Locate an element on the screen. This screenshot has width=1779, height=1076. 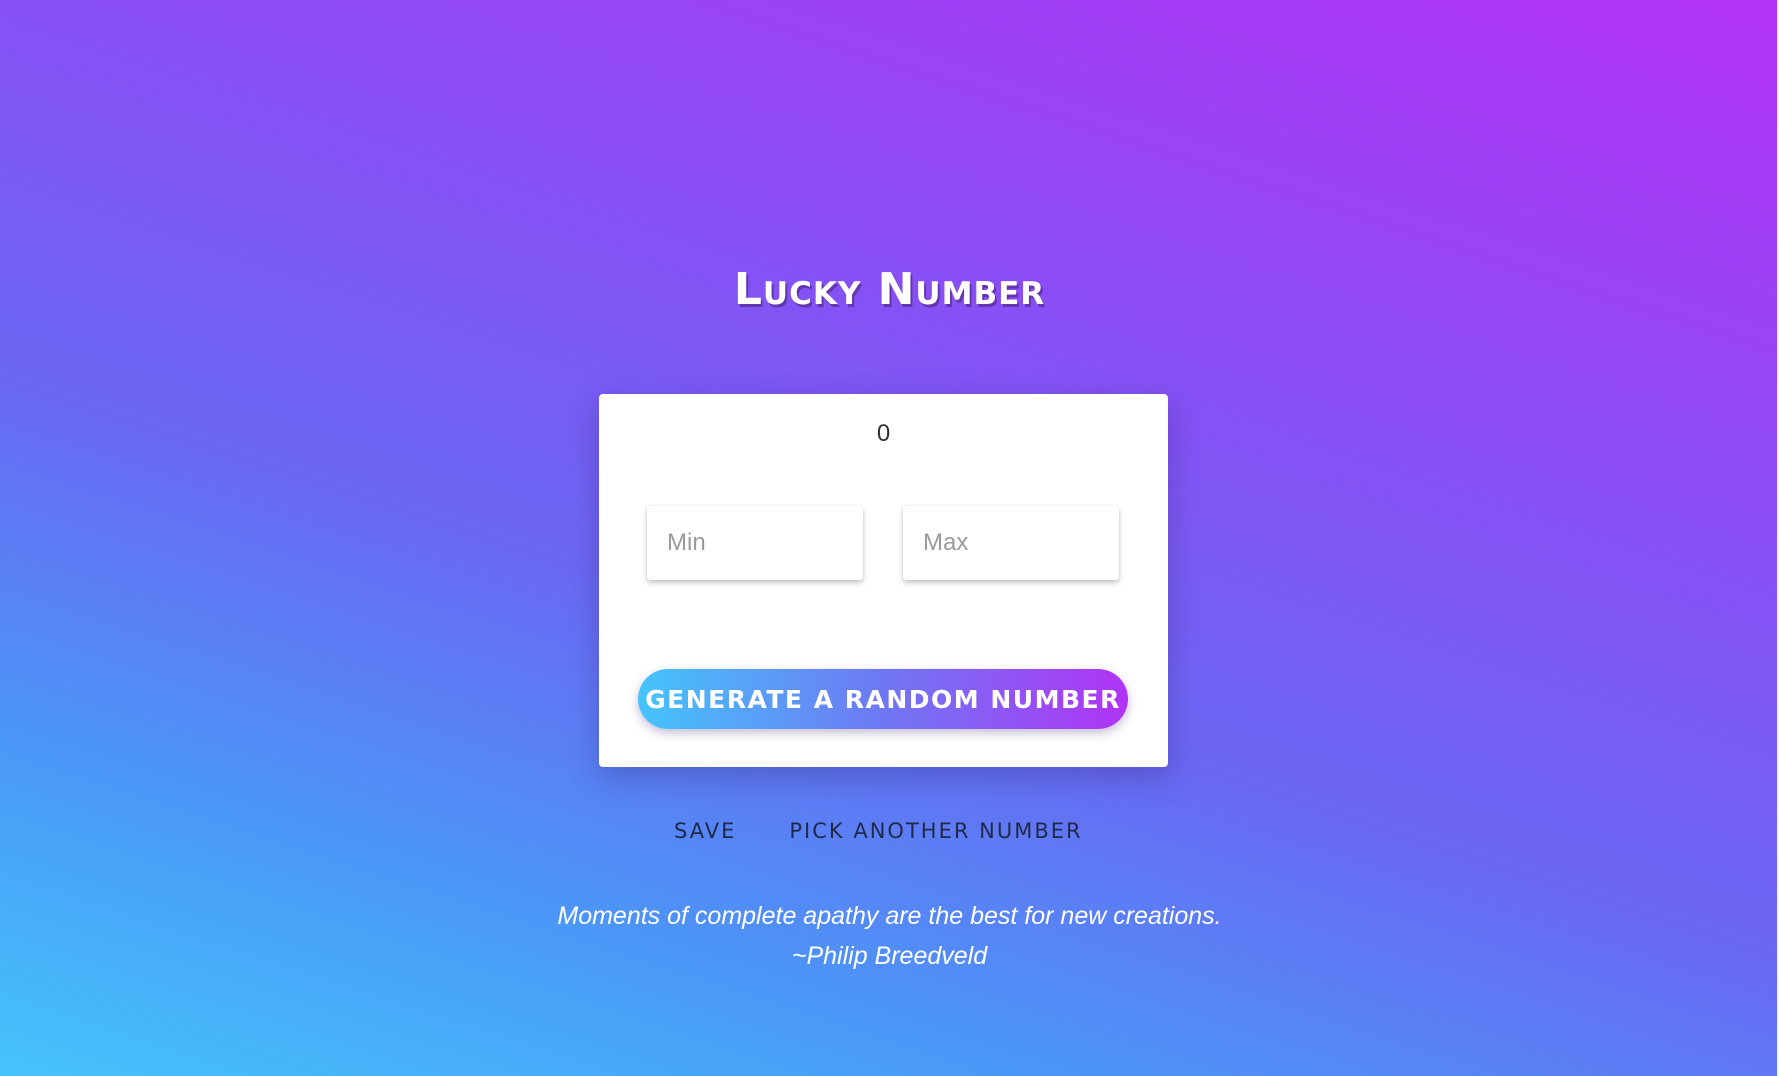
min-input is located at coordinates (755, 543).